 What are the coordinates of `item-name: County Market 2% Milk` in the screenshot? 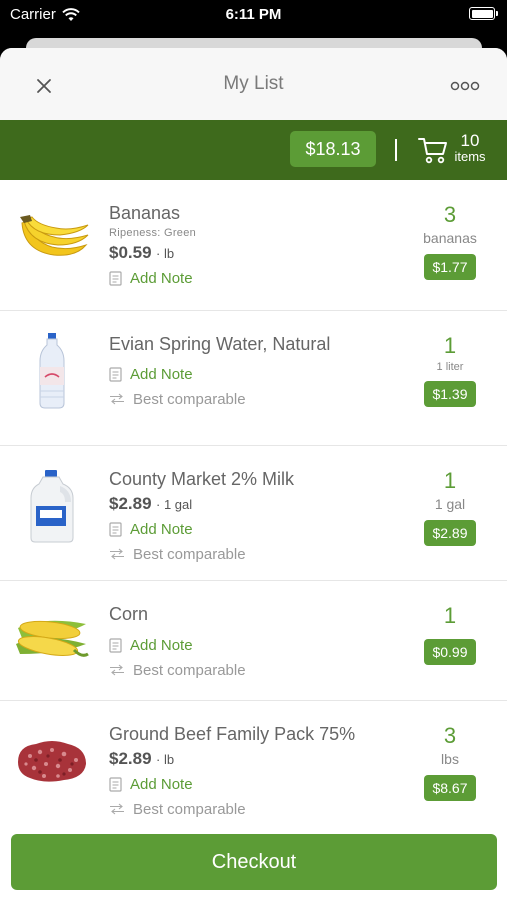 It's located at (253, 479).